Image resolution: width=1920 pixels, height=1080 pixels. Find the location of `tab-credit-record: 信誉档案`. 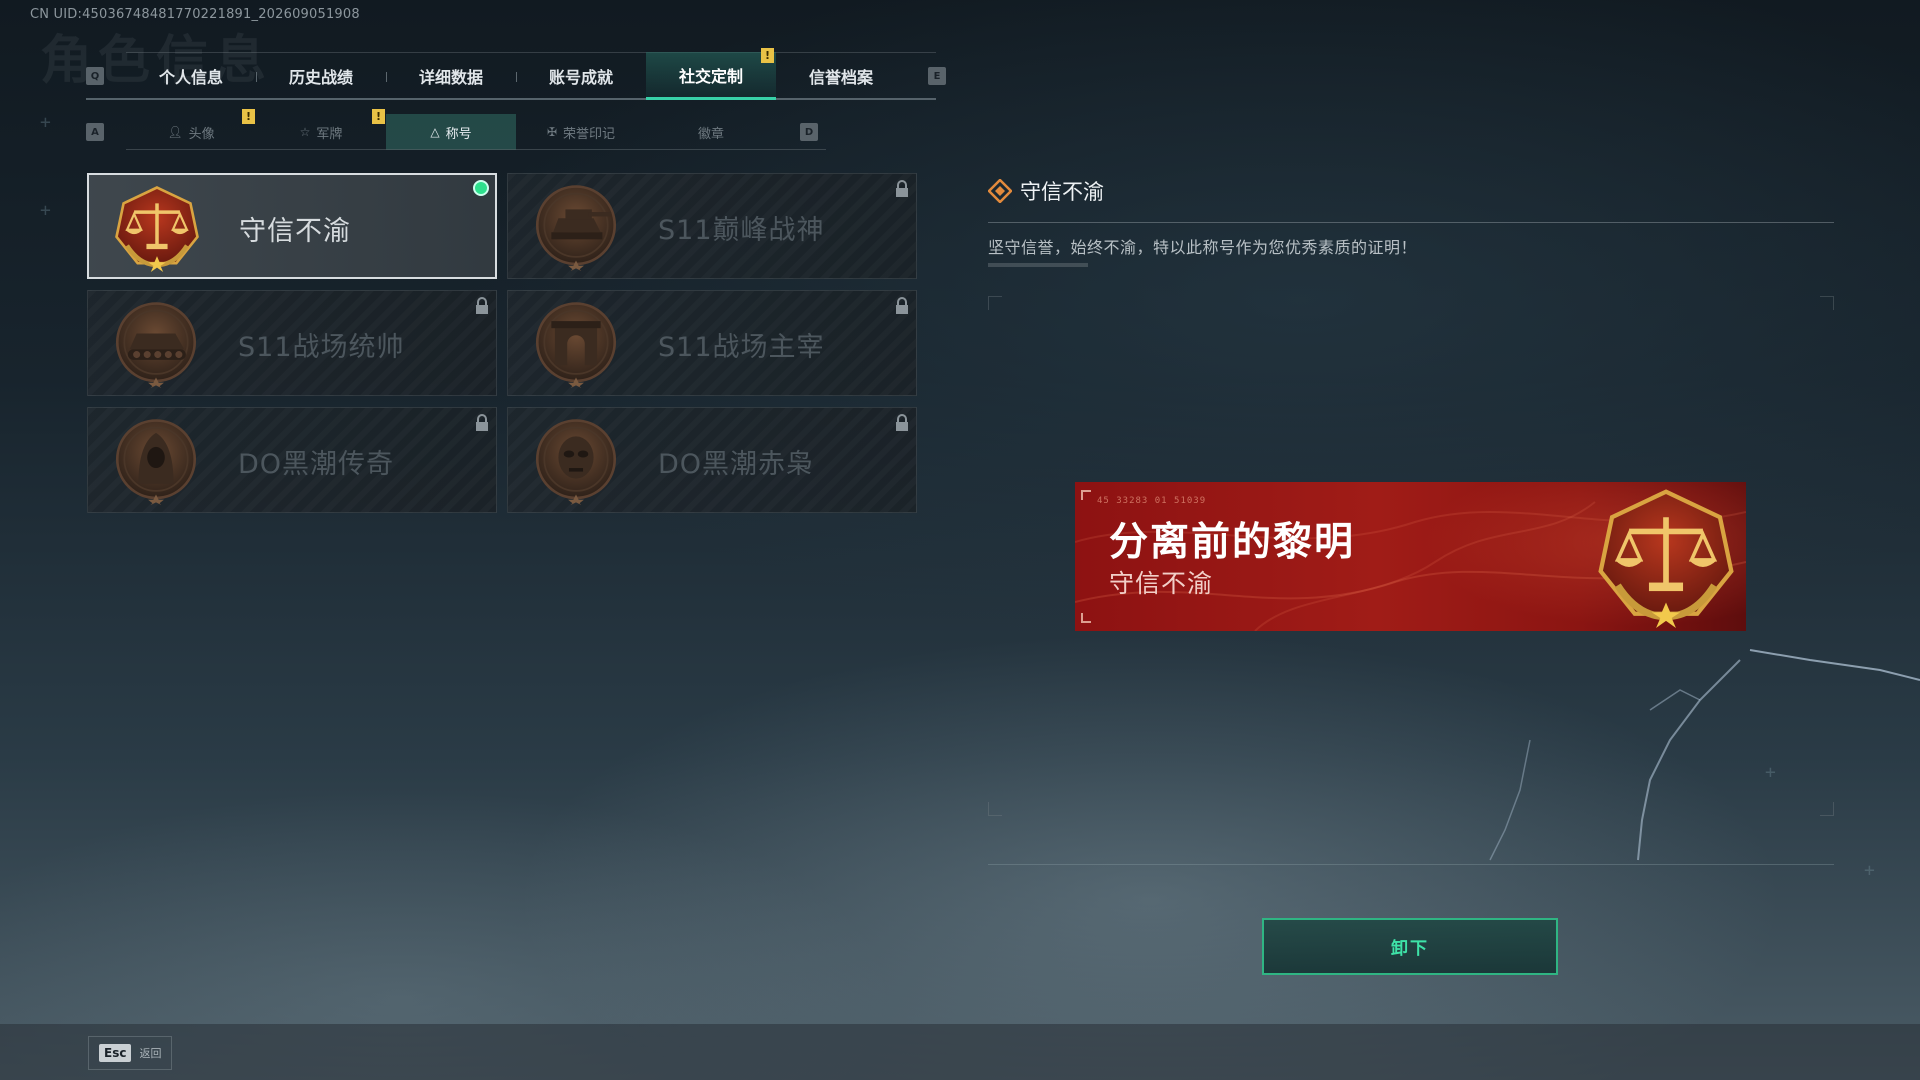

tab-credit-record: 信誉档案 is located at coordinates (841, 76).